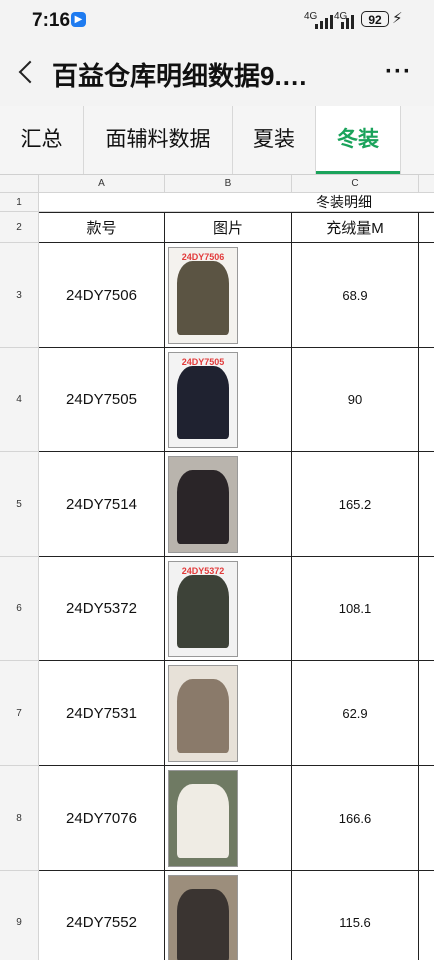 This screenshot has height=960, width=434. I want to click on sheet-tabs: 汇总 面辅料数据 夏装 冬装, so click(217, 140).